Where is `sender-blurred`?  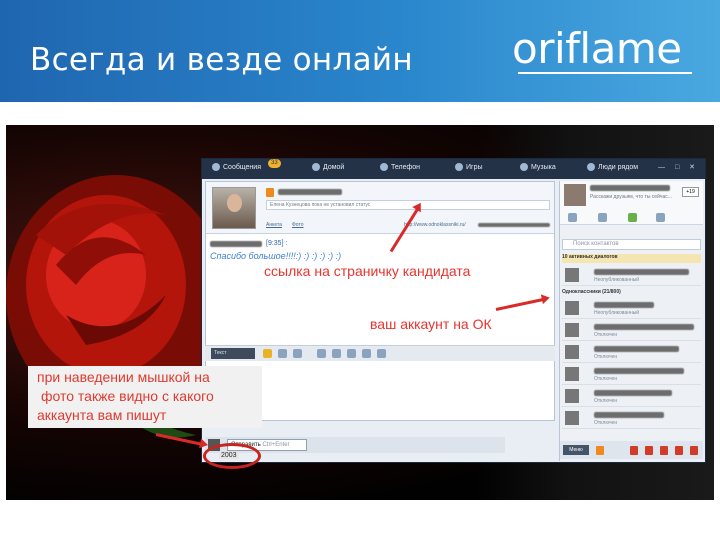
sender-blurred is located at coordinates (236, 244).